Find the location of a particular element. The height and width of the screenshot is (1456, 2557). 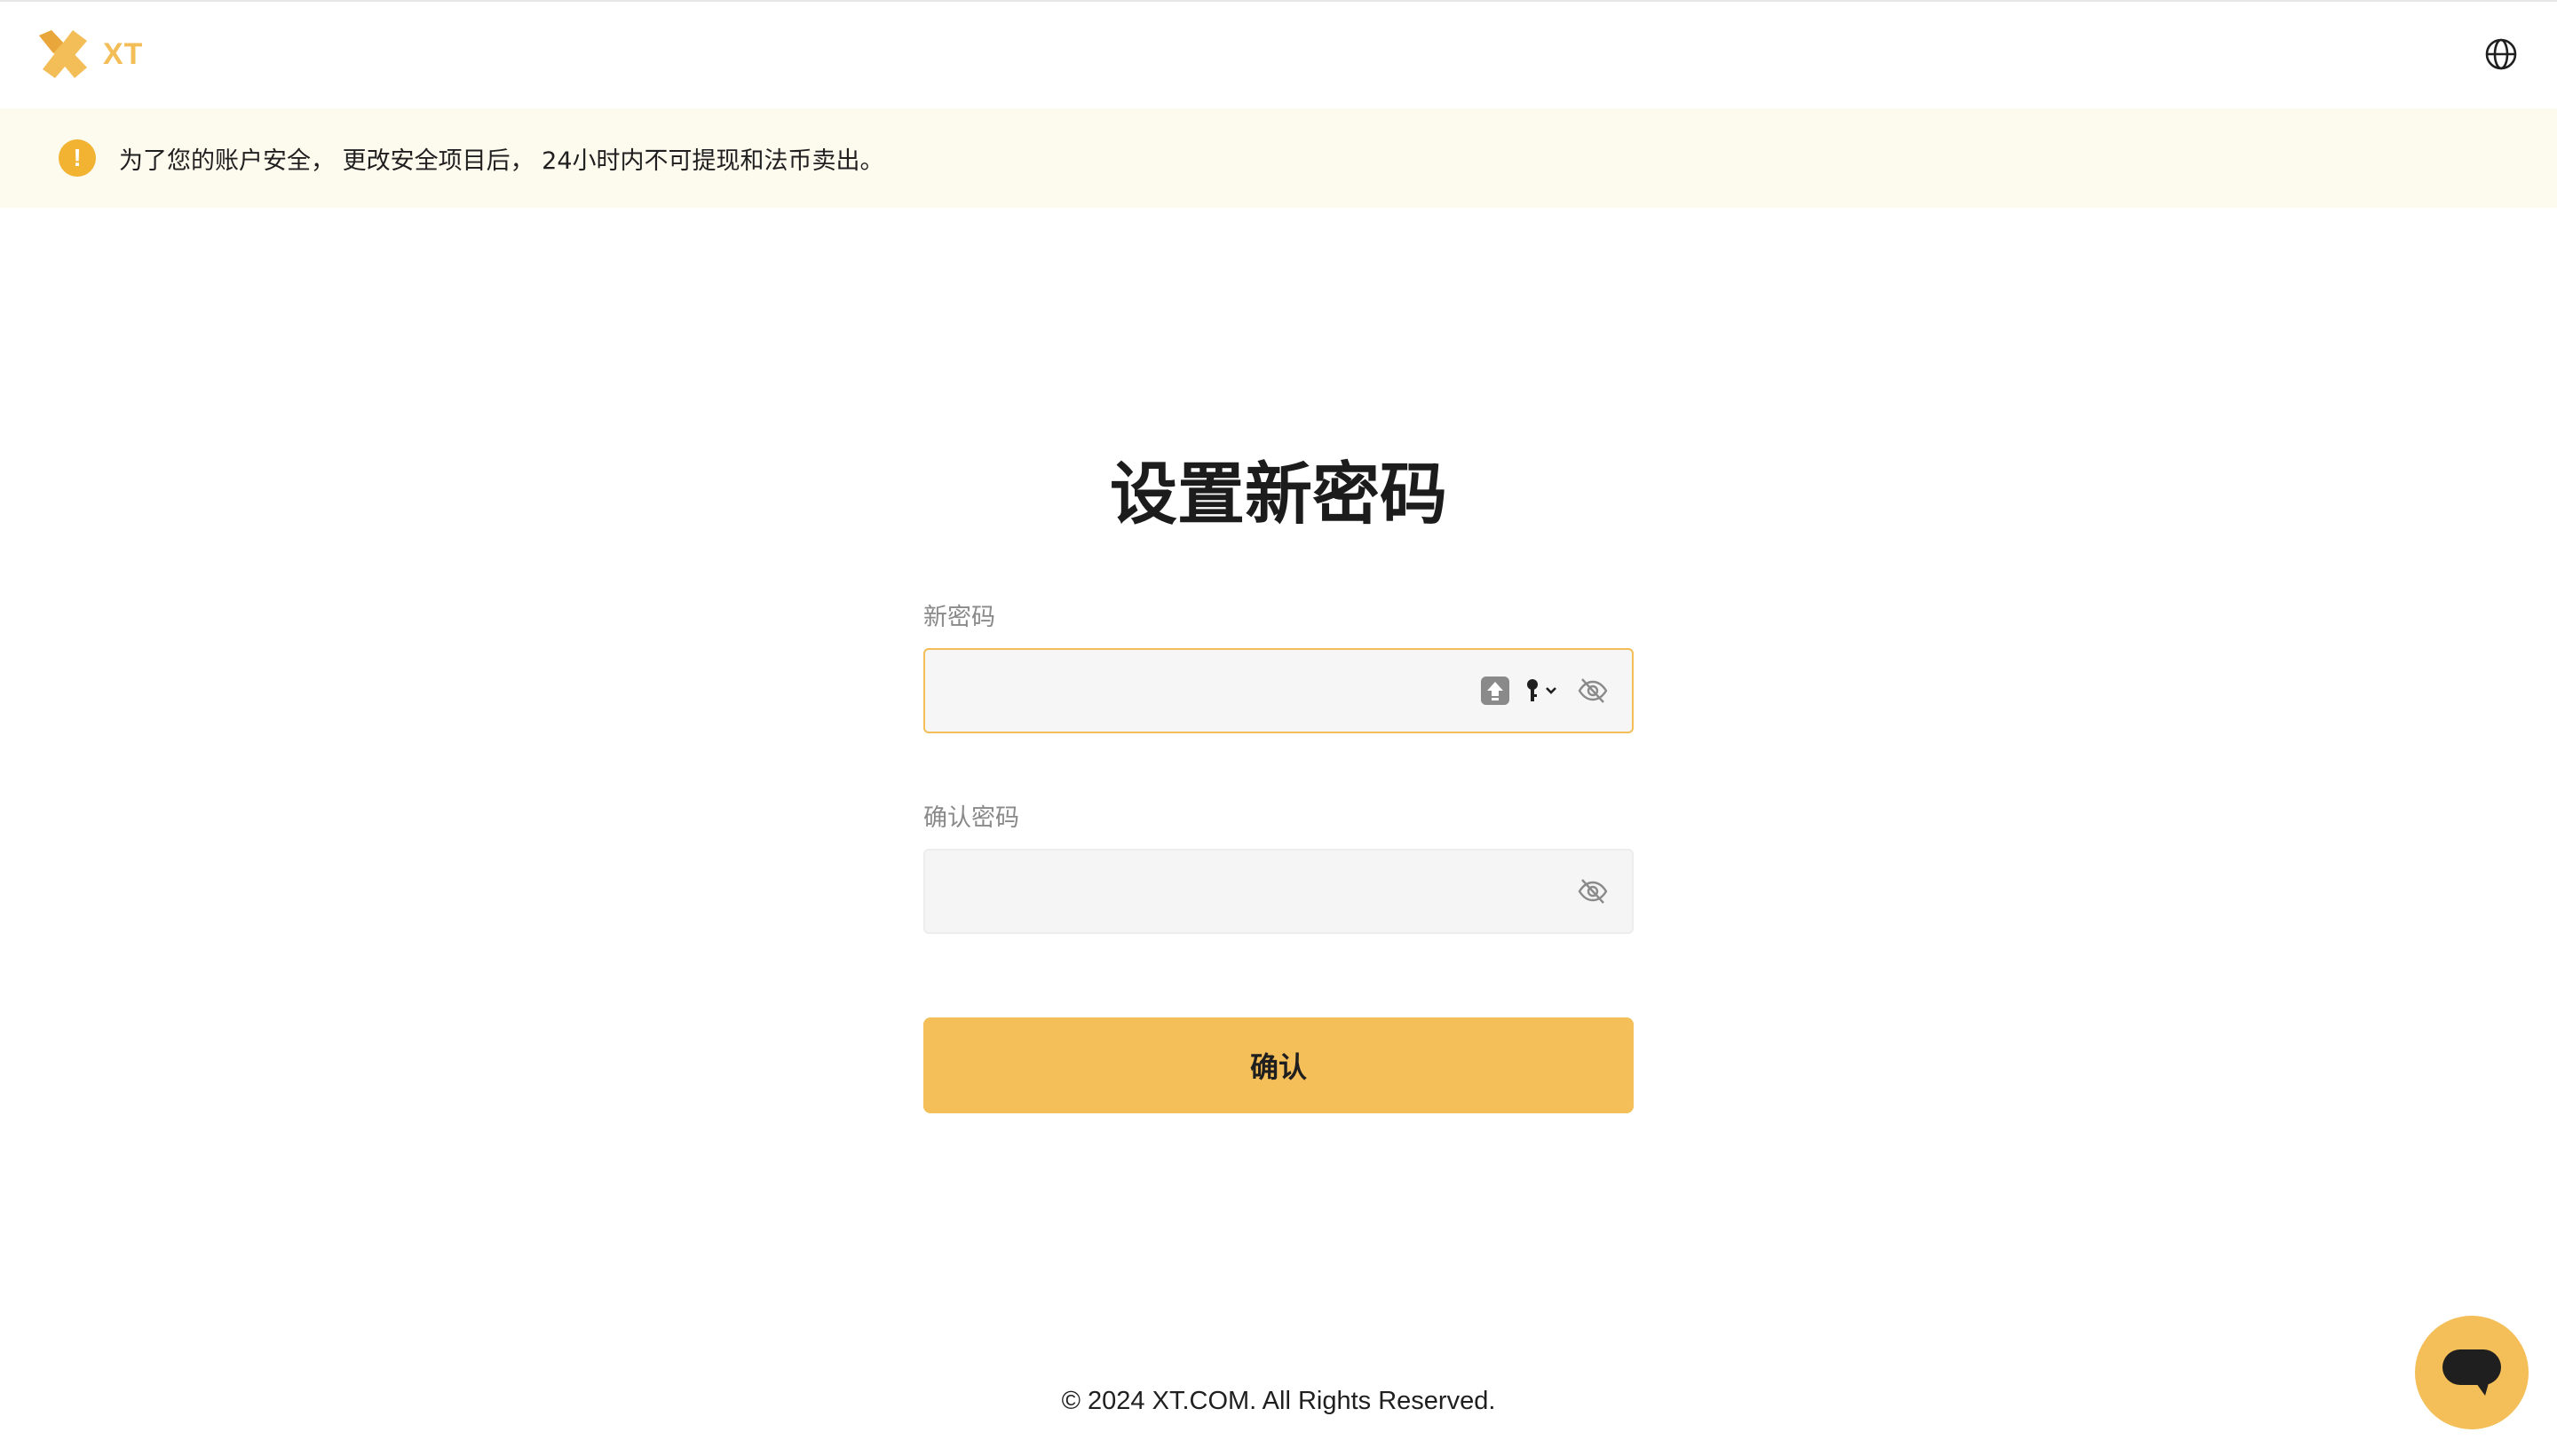

warning-icon: ! is located at coordinates (77, 158).